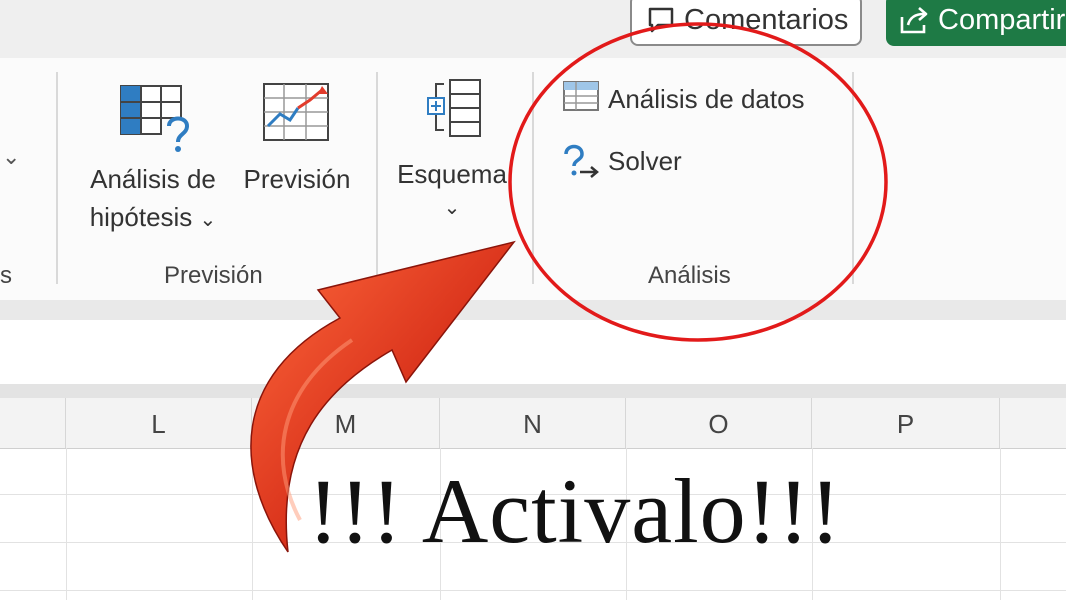  Describe the element at coordinates (575, 511) in the screenshot. I see `activalo-caption: !!! Activalo!!!` at that location.